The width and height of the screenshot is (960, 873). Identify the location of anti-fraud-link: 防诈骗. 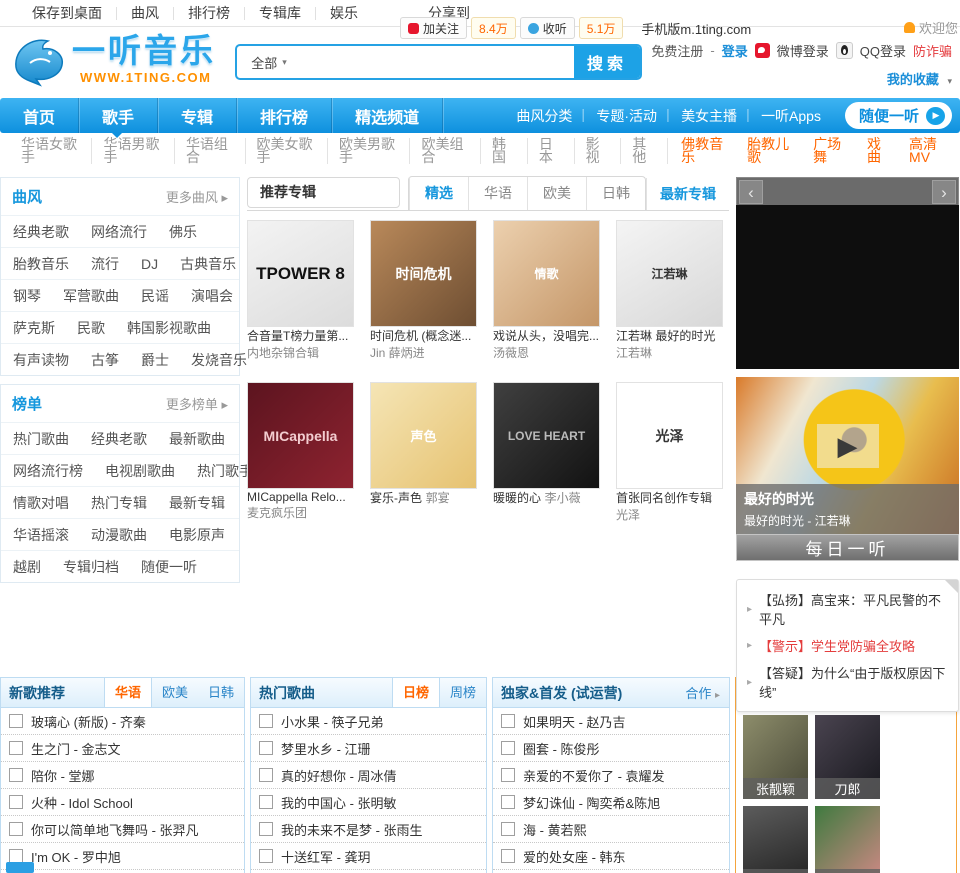
(932, 50).